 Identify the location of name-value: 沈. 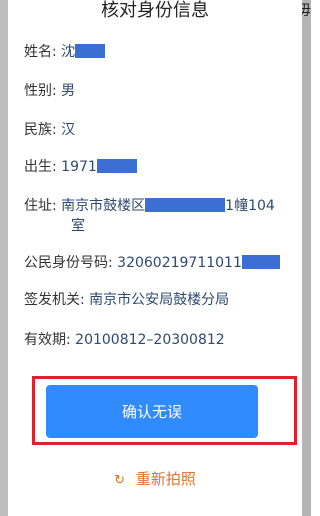
(83, 52).